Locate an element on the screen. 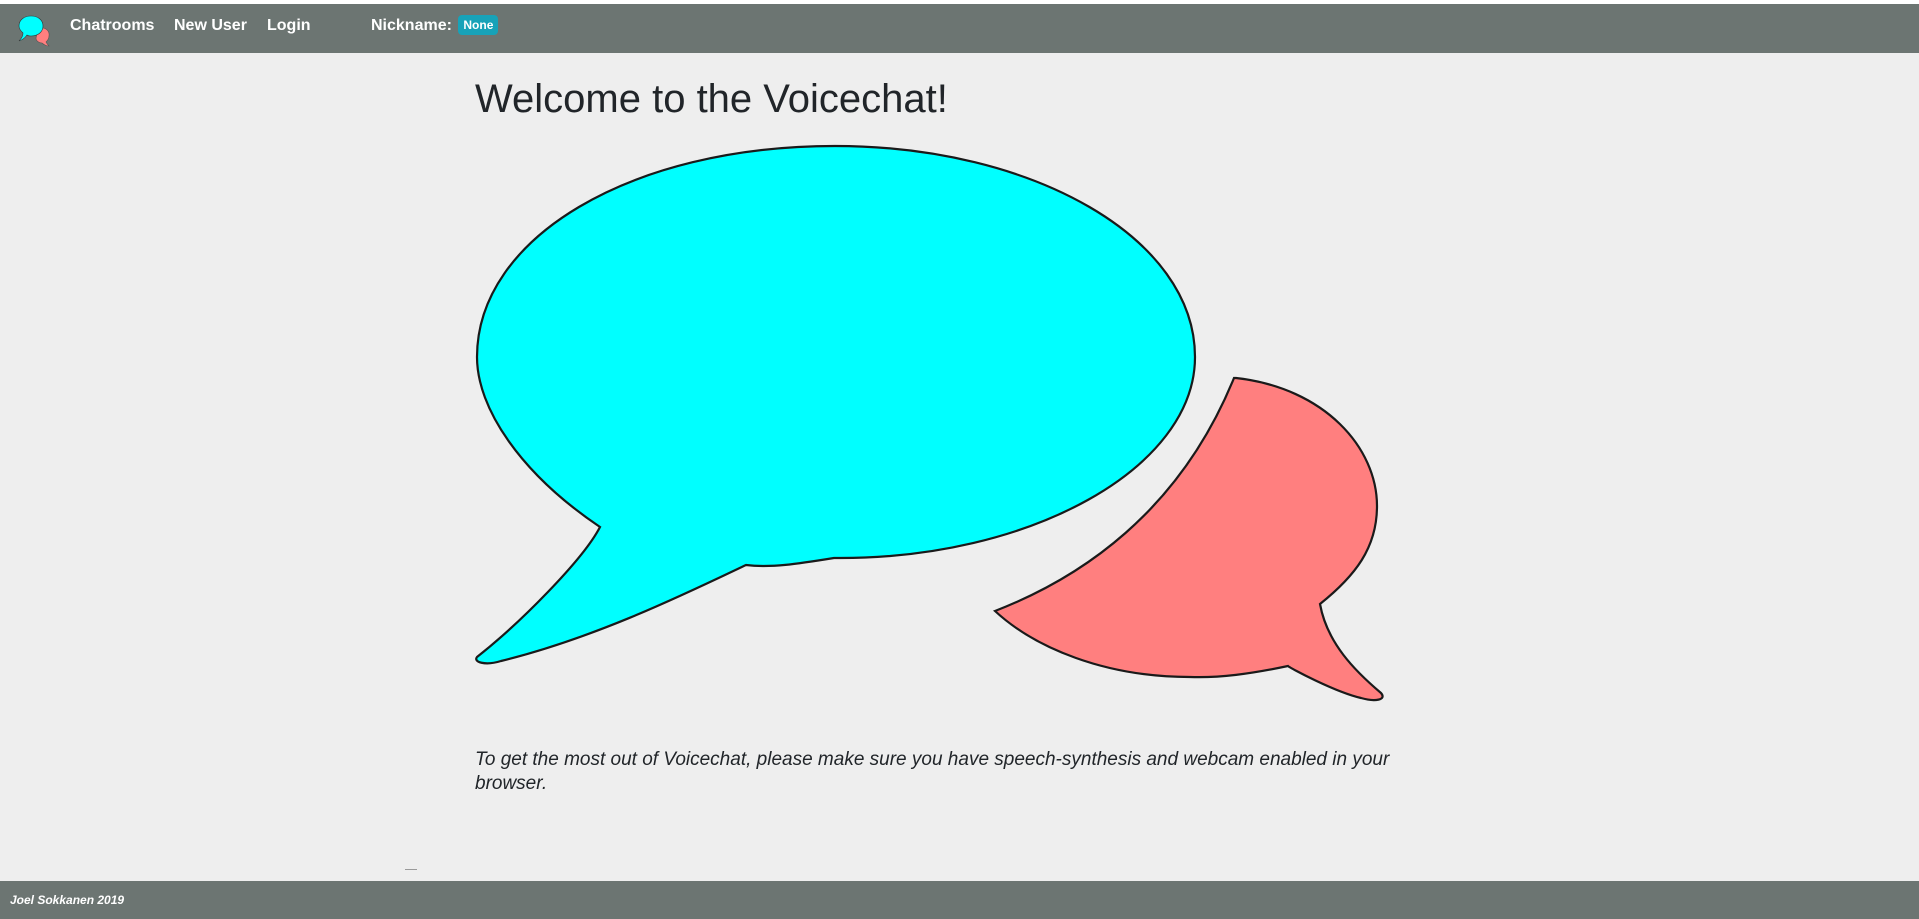  nav-link-chatrooms: Chatrooms is located at coordinates (112, 28).